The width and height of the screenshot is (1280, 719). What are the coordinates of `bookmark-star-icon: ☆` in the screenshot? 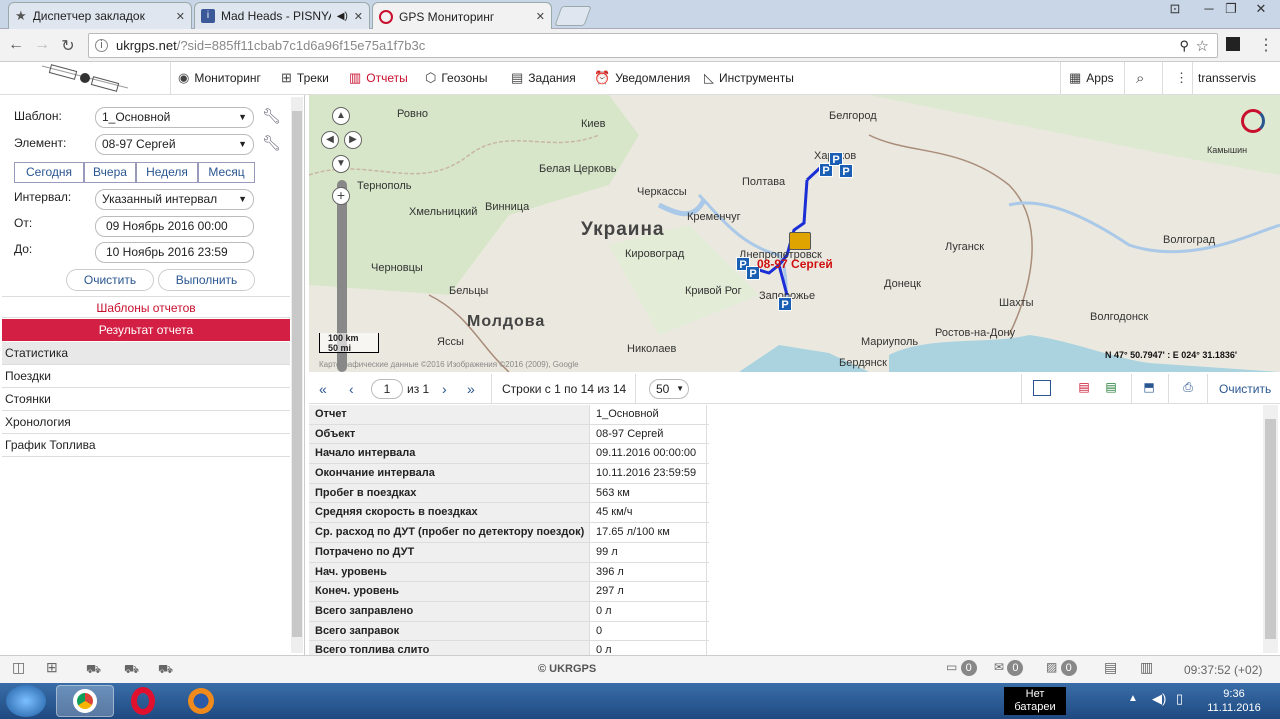 It's located at (1202, 46).